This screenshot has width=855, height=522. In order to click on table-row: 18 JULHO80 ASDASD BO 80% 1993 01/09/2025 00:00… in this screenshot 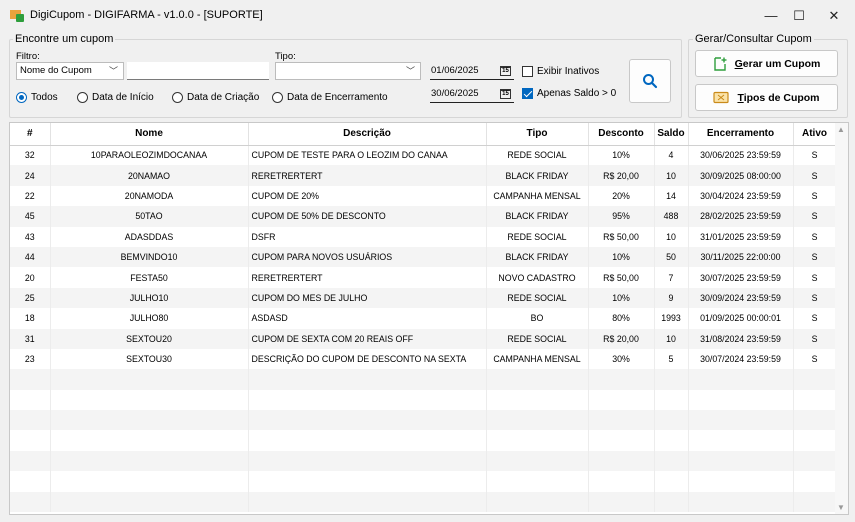, I will do `click(423, 318)`.